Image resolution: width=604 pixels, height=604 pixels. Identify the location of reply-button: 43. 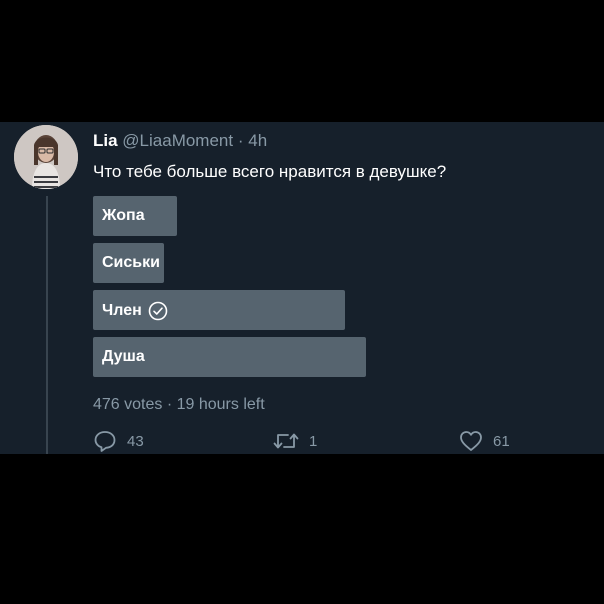
(118, 441).